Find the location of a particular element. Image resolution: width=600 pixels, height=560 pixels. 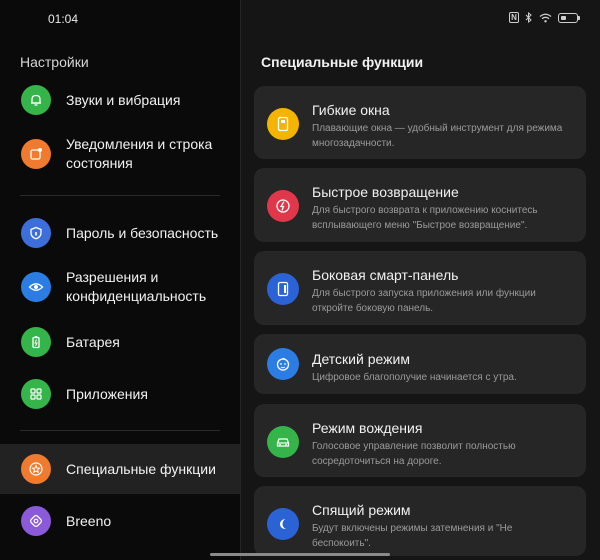

shield-icon is located at coordinates (36, 233).